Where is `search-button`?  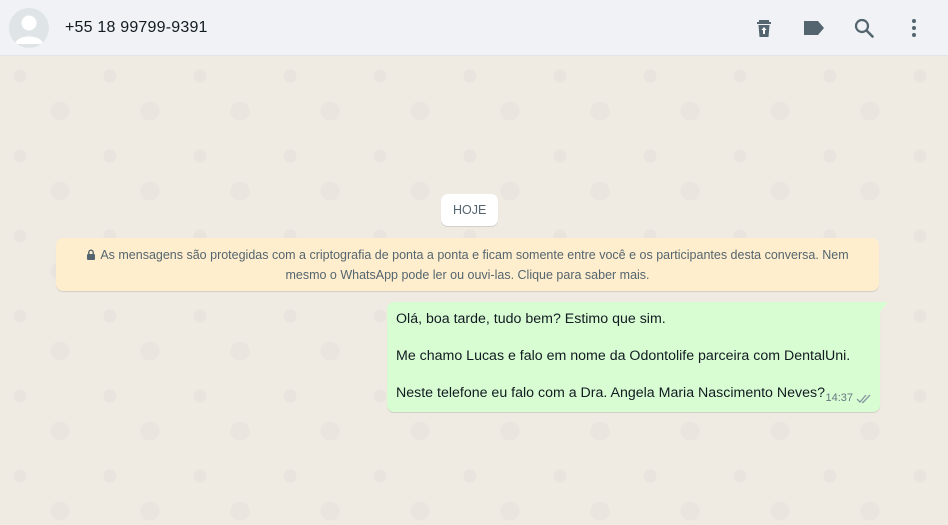 search-button is located at coordinates (864, 28).